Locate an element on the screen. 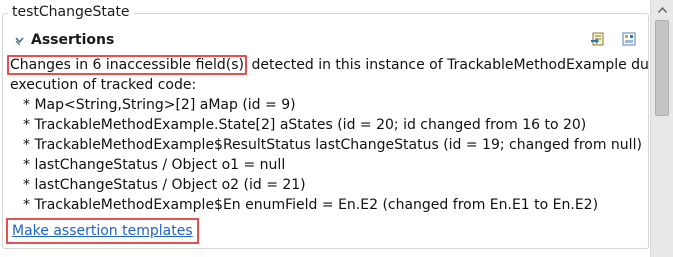 The height and width of the screenshot is (257, 673). template-icon is located at coordinates (628, 38).